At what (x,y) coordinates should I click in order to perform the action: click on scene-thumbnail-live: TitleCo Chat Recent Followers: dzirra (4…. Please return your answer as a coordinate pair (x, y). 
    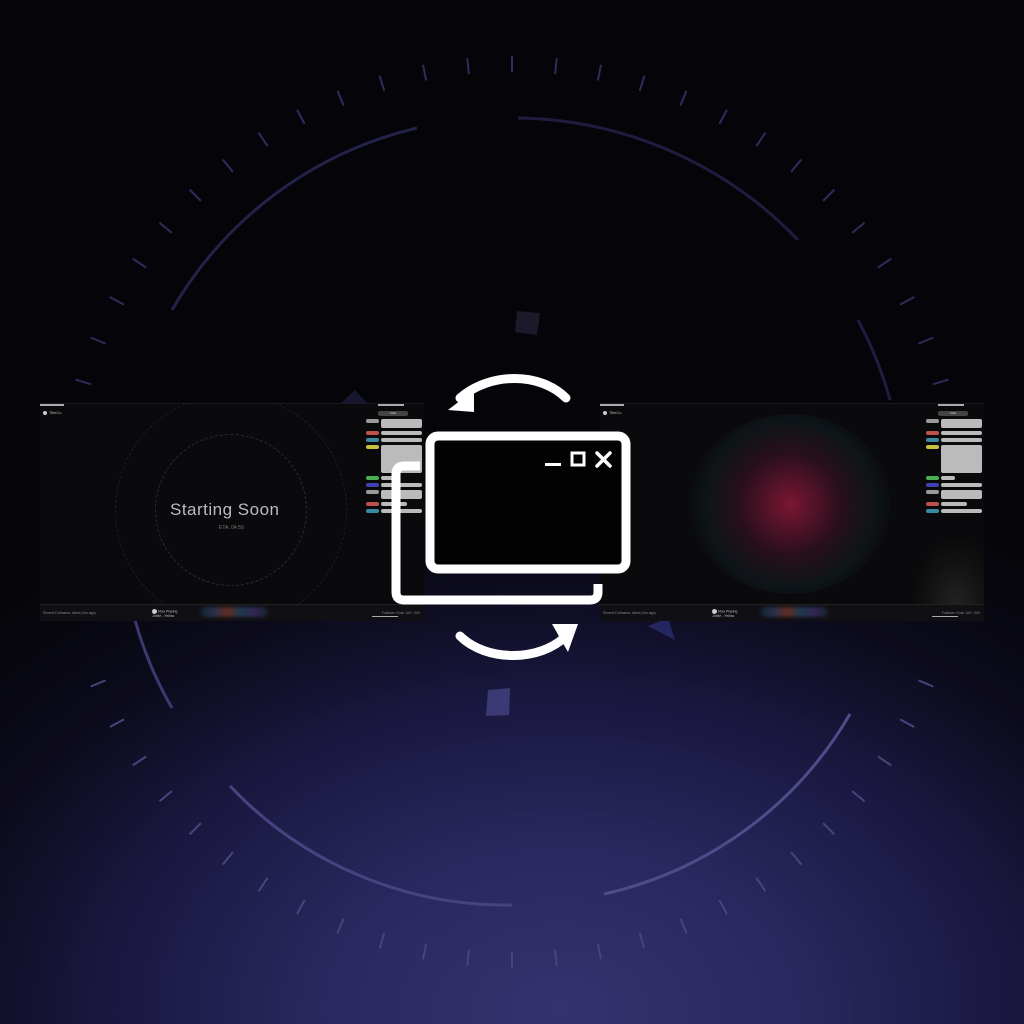
    Looking at the image, I should click on (792, 512).